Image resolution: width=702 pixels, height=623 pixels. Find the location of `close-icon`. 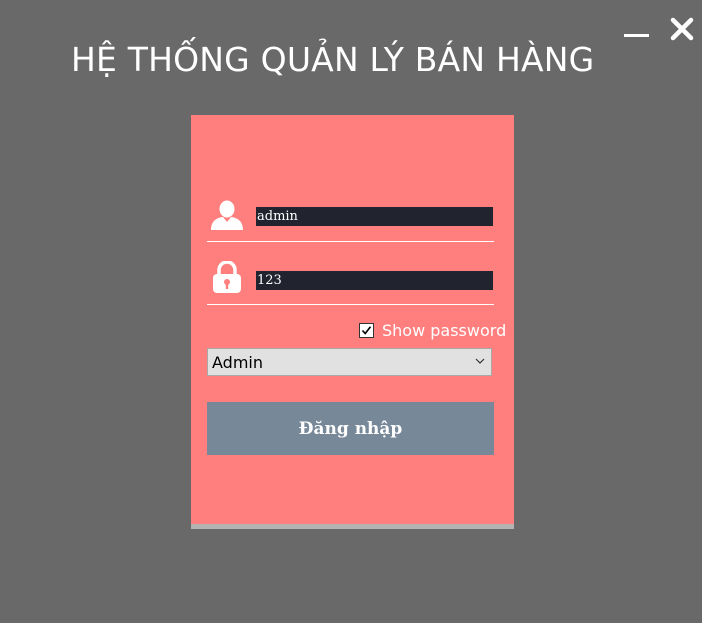

close-icon is located at coordinates (682, 29).